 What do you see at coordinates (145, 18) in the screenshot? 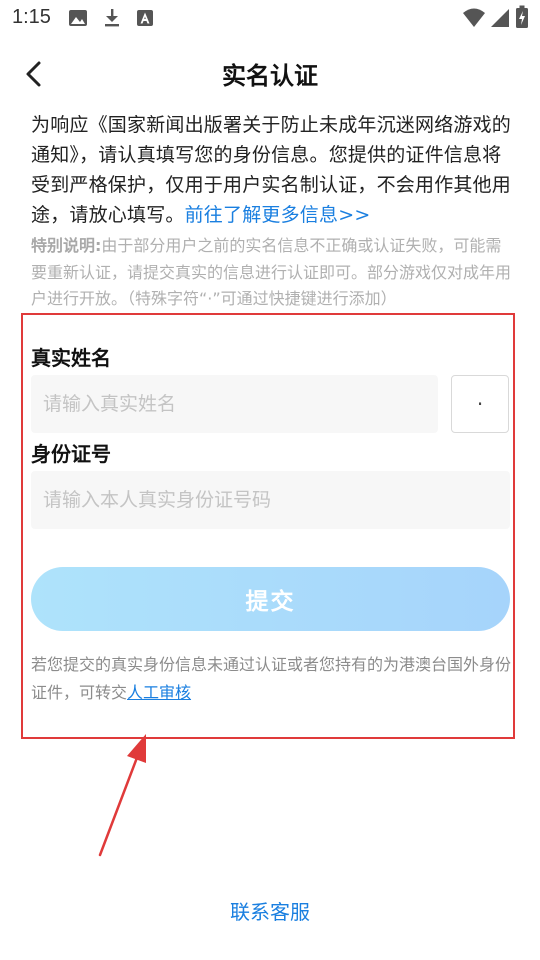
I see `text-a-icon` at bounding box center [145, 18].